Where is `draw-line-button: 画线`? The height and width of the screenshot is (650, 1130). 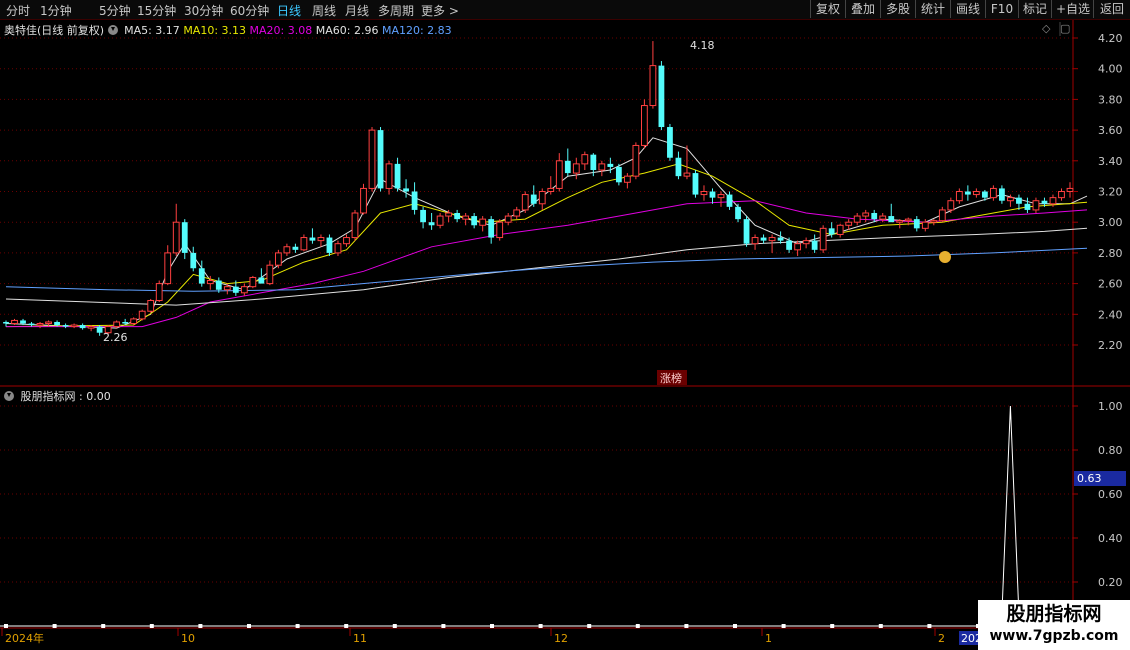
draw-line-button: 画线 is located at coordinates (967, 9).